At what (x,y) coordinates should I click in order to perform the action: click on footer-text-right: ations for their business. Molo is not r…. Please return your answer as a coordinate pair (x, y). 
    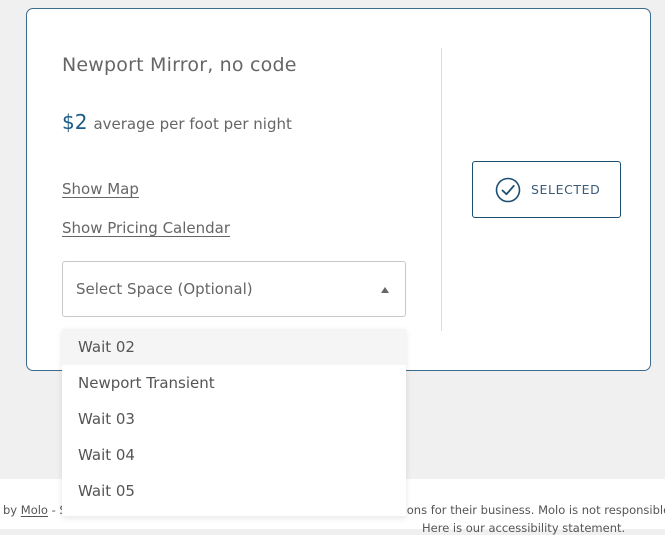
    Looking at the image, I should click on (528, 510).